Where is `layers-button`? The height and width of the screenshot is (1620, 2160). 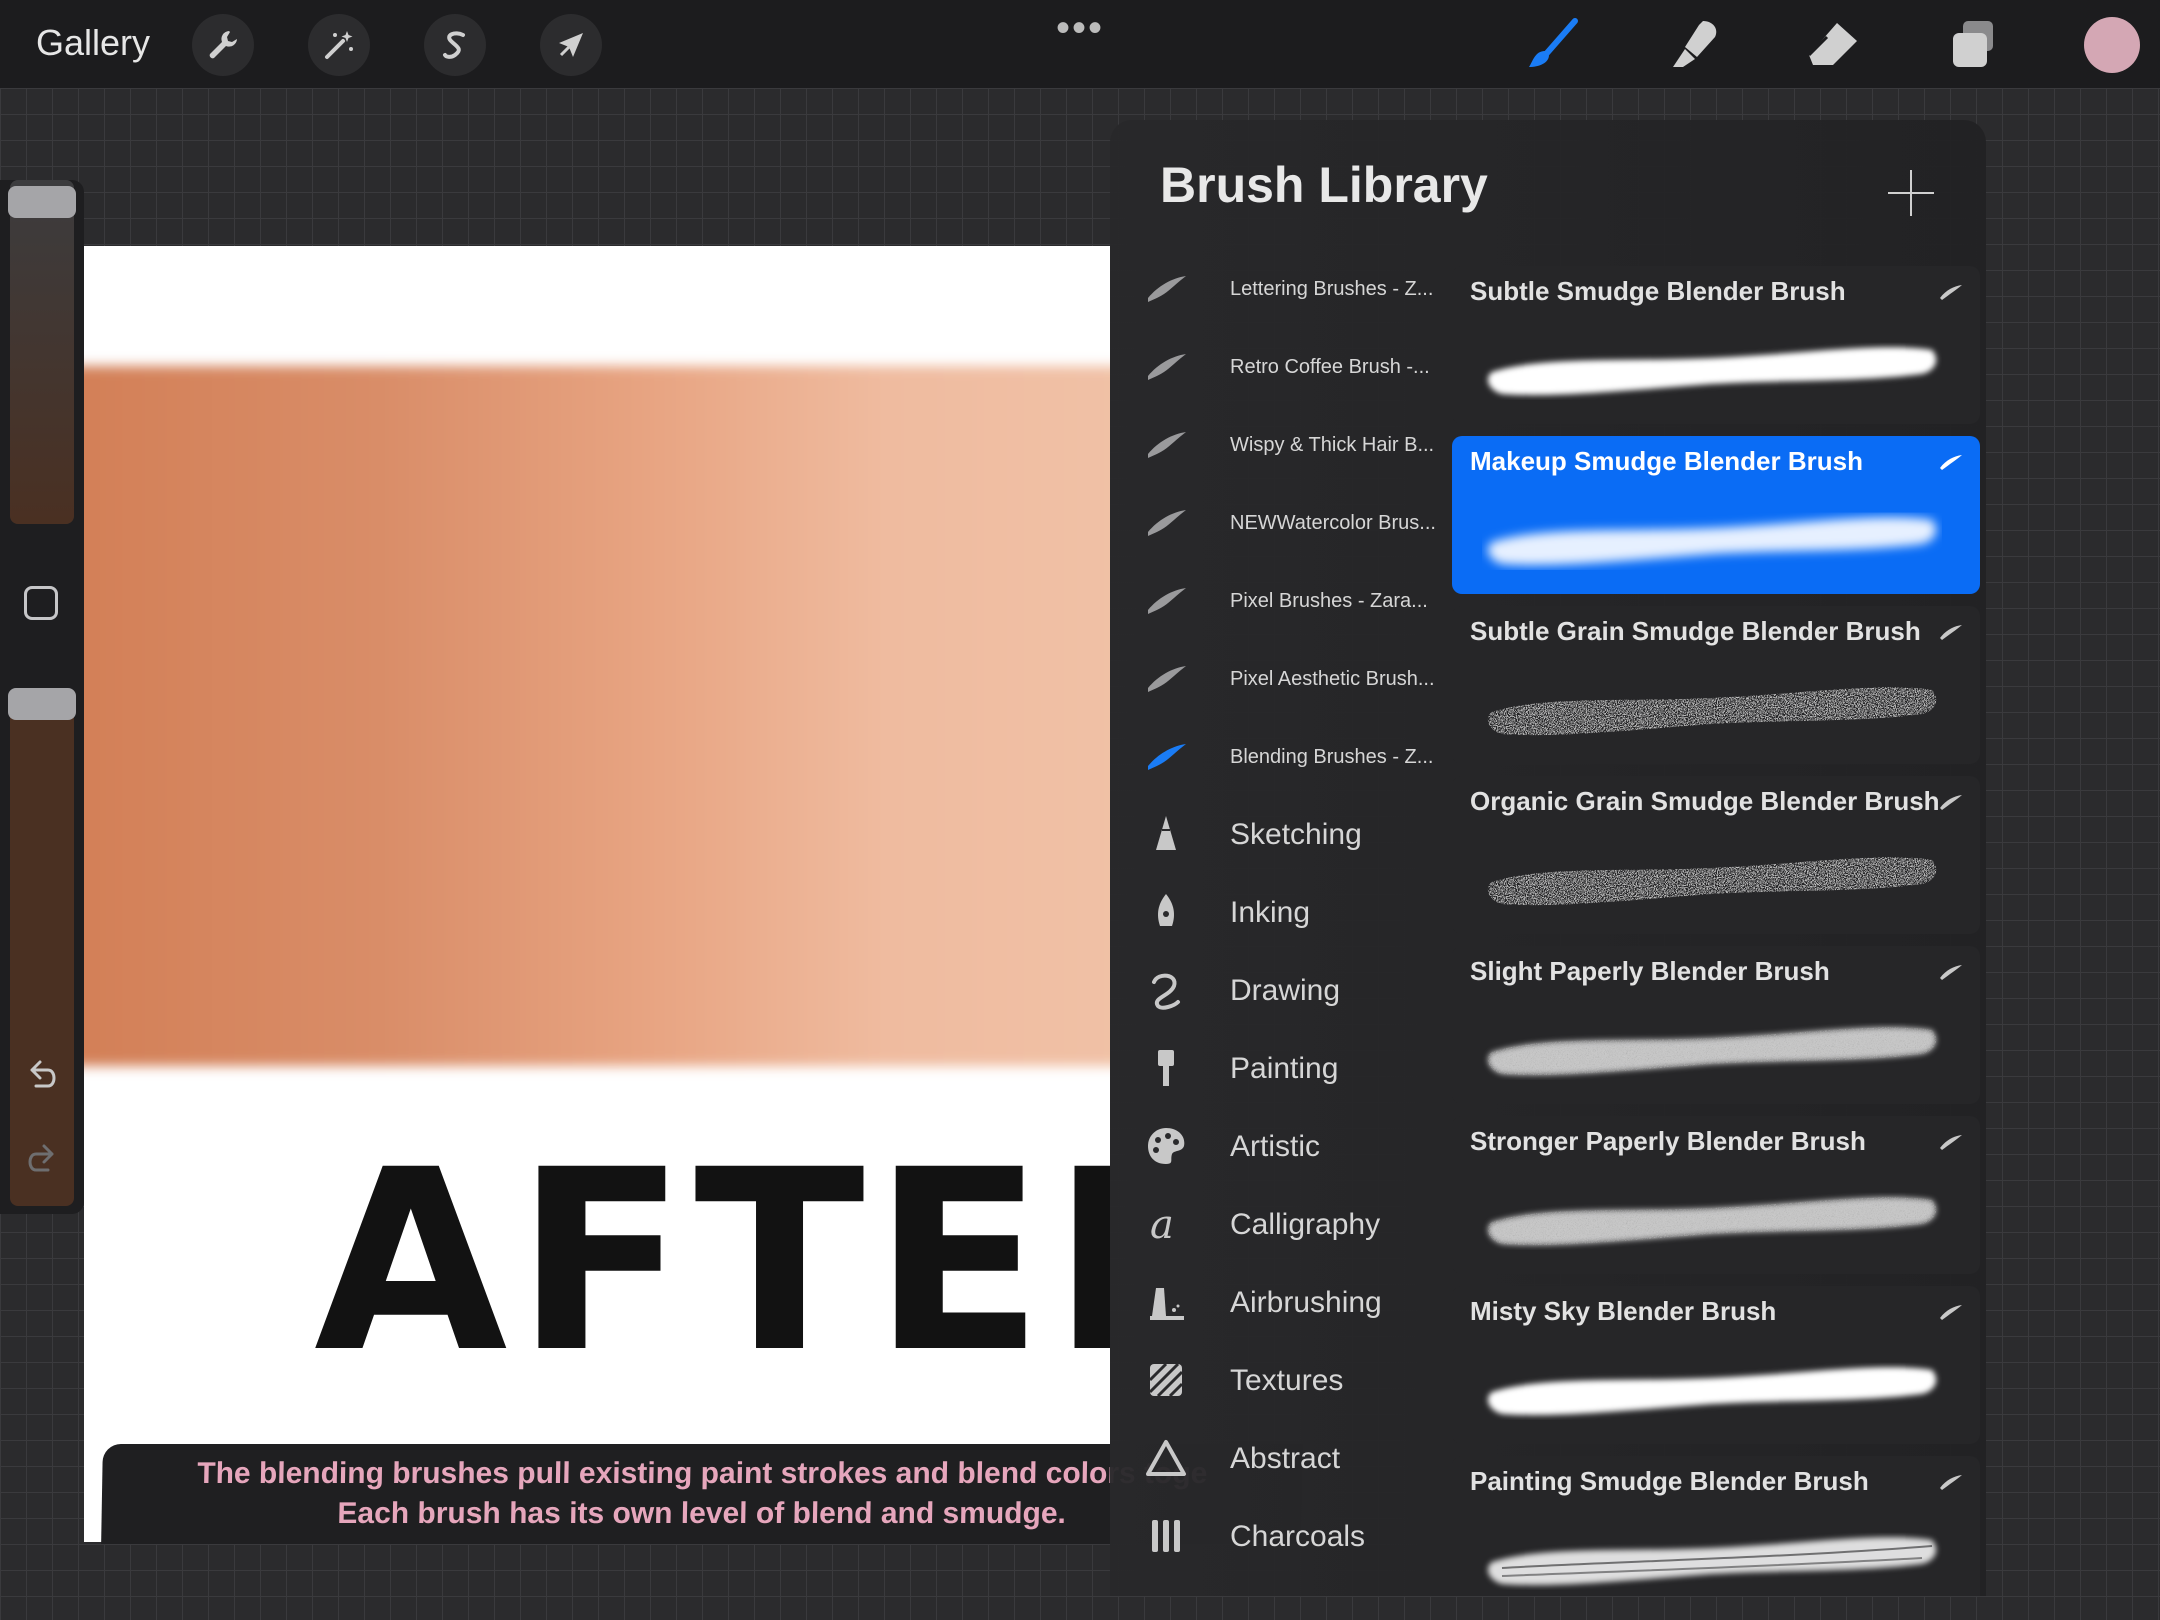
layers-button is located at coordinates (1973, 45).